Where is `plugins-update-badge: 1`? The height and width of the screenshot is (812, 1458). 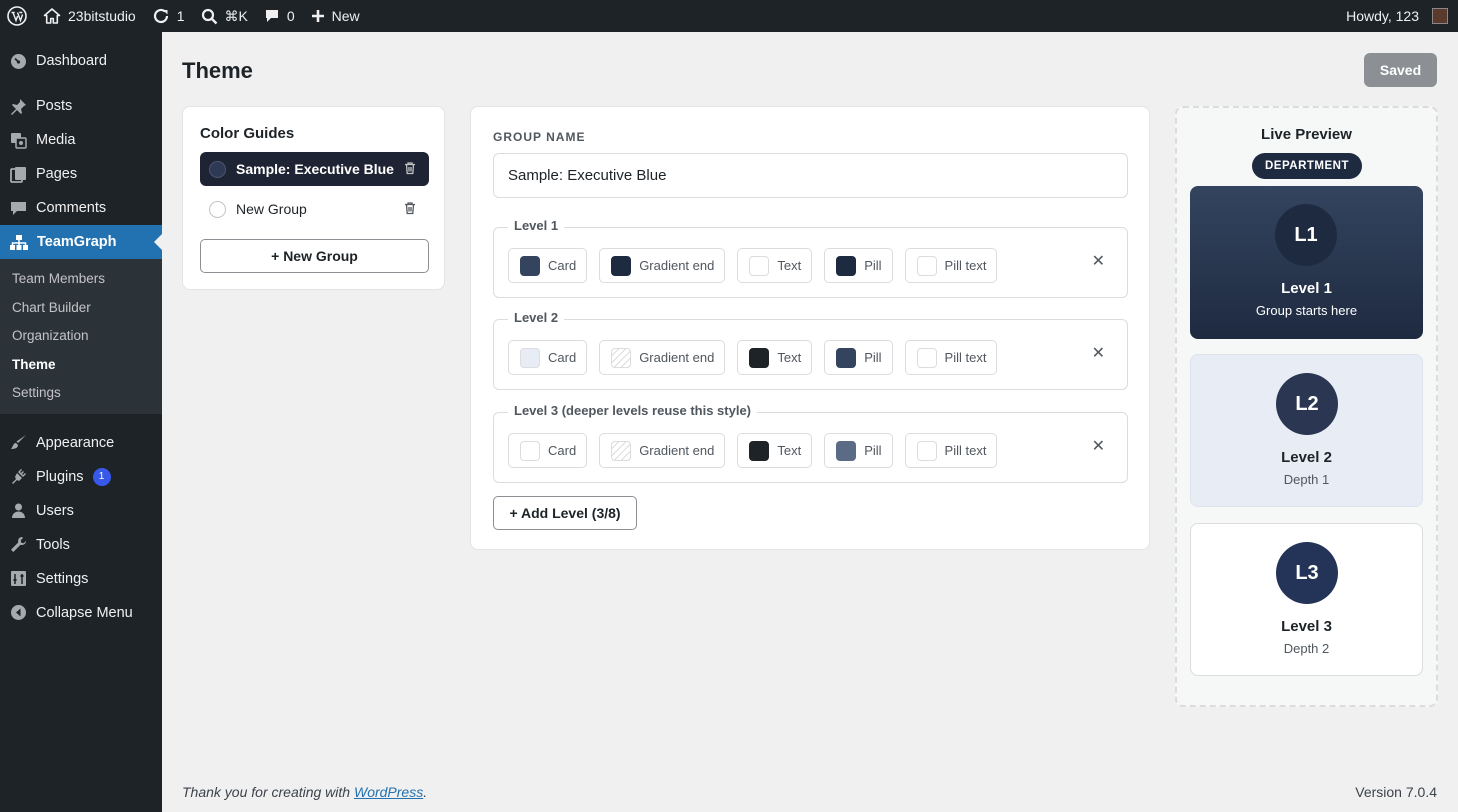 plugins-update-badge: 1 is located at coordinates (101, 476).